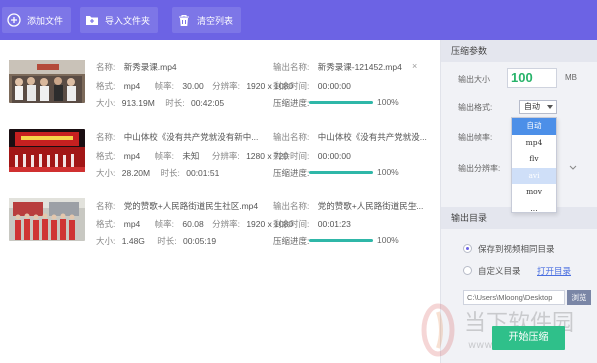 Image resolution: width=597 pixels, height=363 pixels. I want to click on output-resolution-label: 输出分辨率:, so click(479, 168).